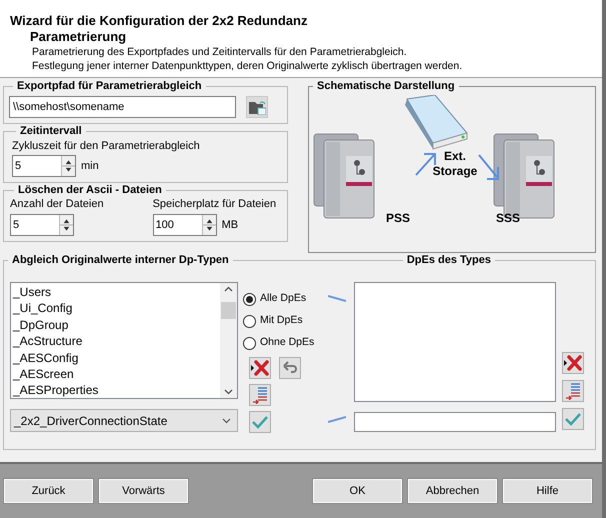 This screenshot has height=518, width=606. I want to click on description-text: Parametrierung des Exportpfades und Zeitintervalls für den Parametrierabgleich., so click(219, 52).